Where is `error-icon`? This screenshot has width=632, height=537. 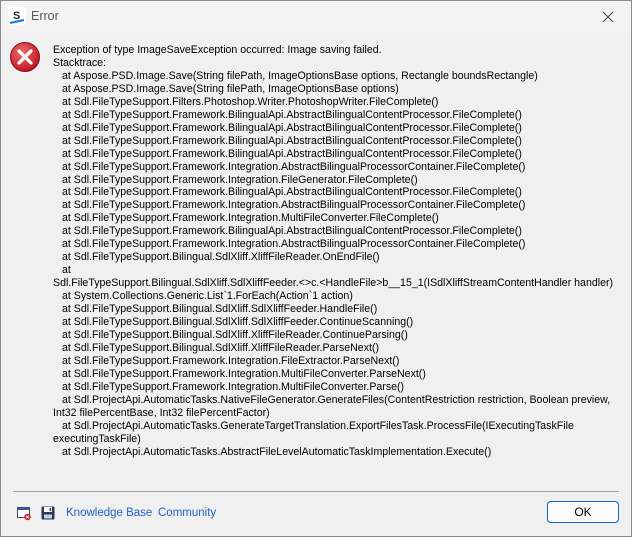 error-icon is located at coordinates (25, 57).